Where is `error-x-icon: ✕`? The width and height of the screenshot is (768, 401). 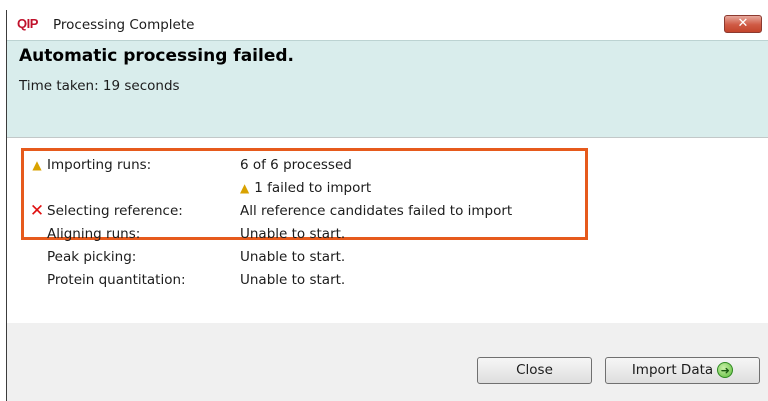
error-x-icon: ✕ is located at coordinates (37, 211).